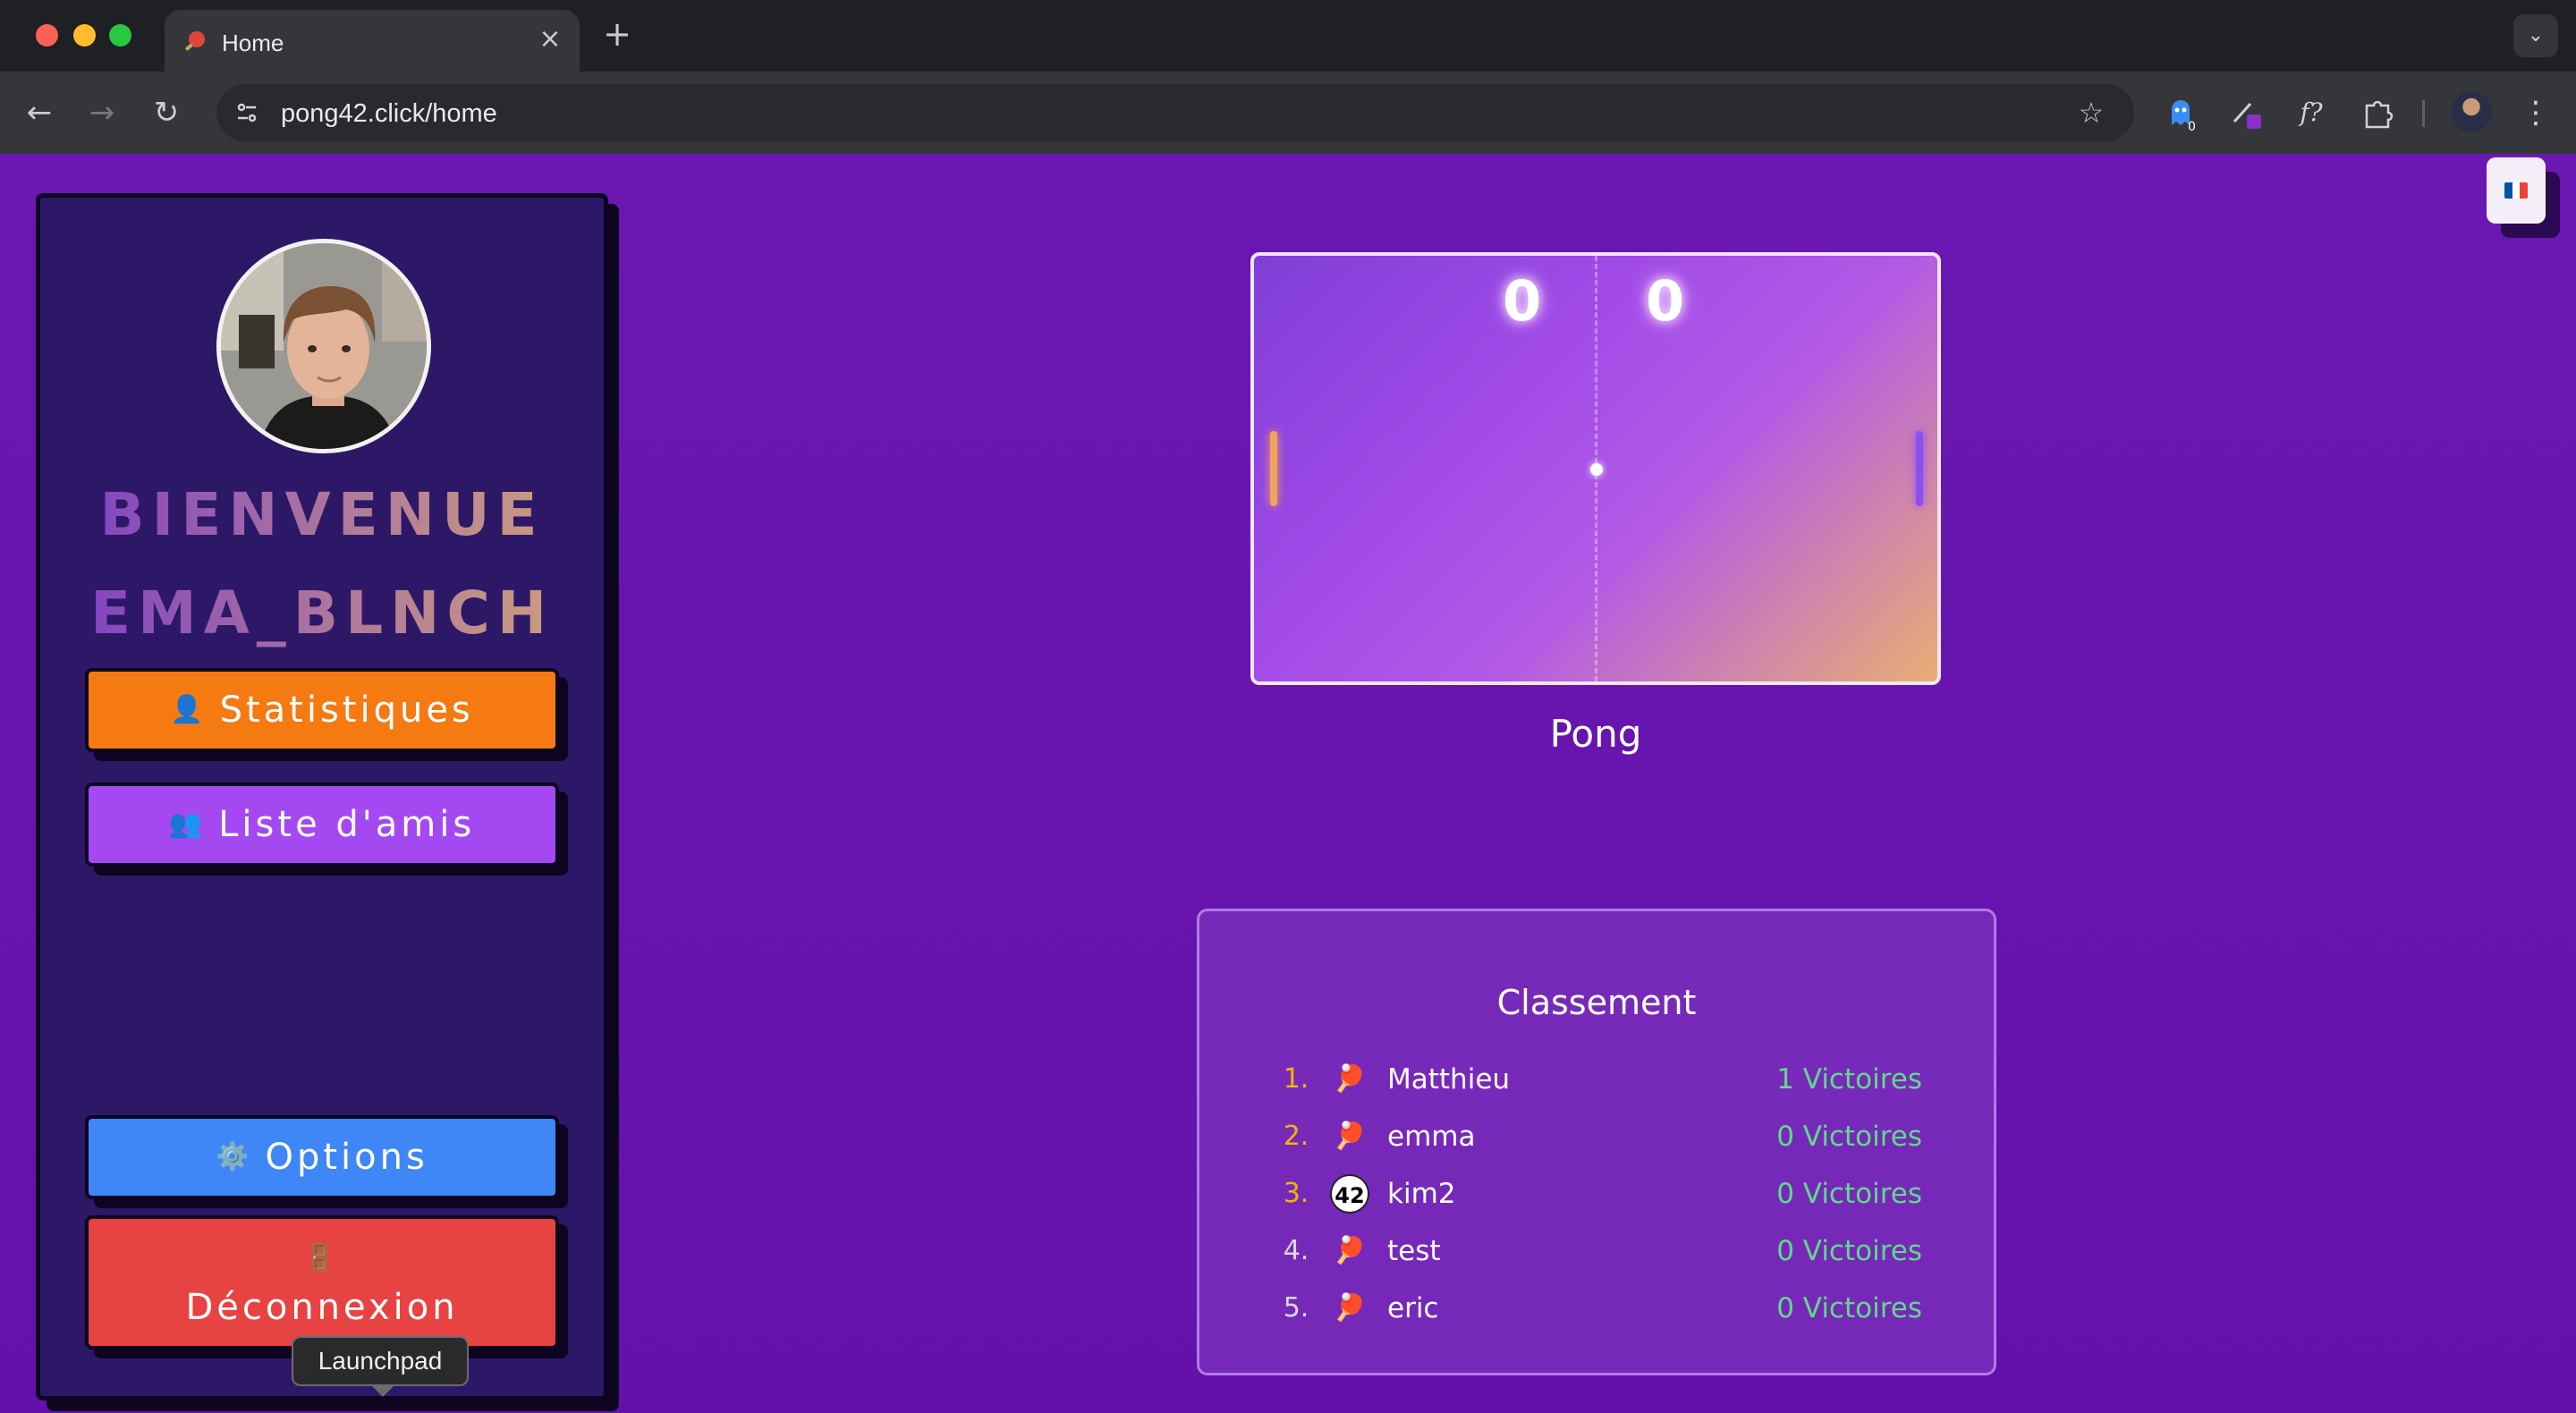 The image size is (2576, 1413). What do you see at coordinates (187, 709) in the screenshot?
I see `user-icon: 👤` at bounding box center [187, 709].